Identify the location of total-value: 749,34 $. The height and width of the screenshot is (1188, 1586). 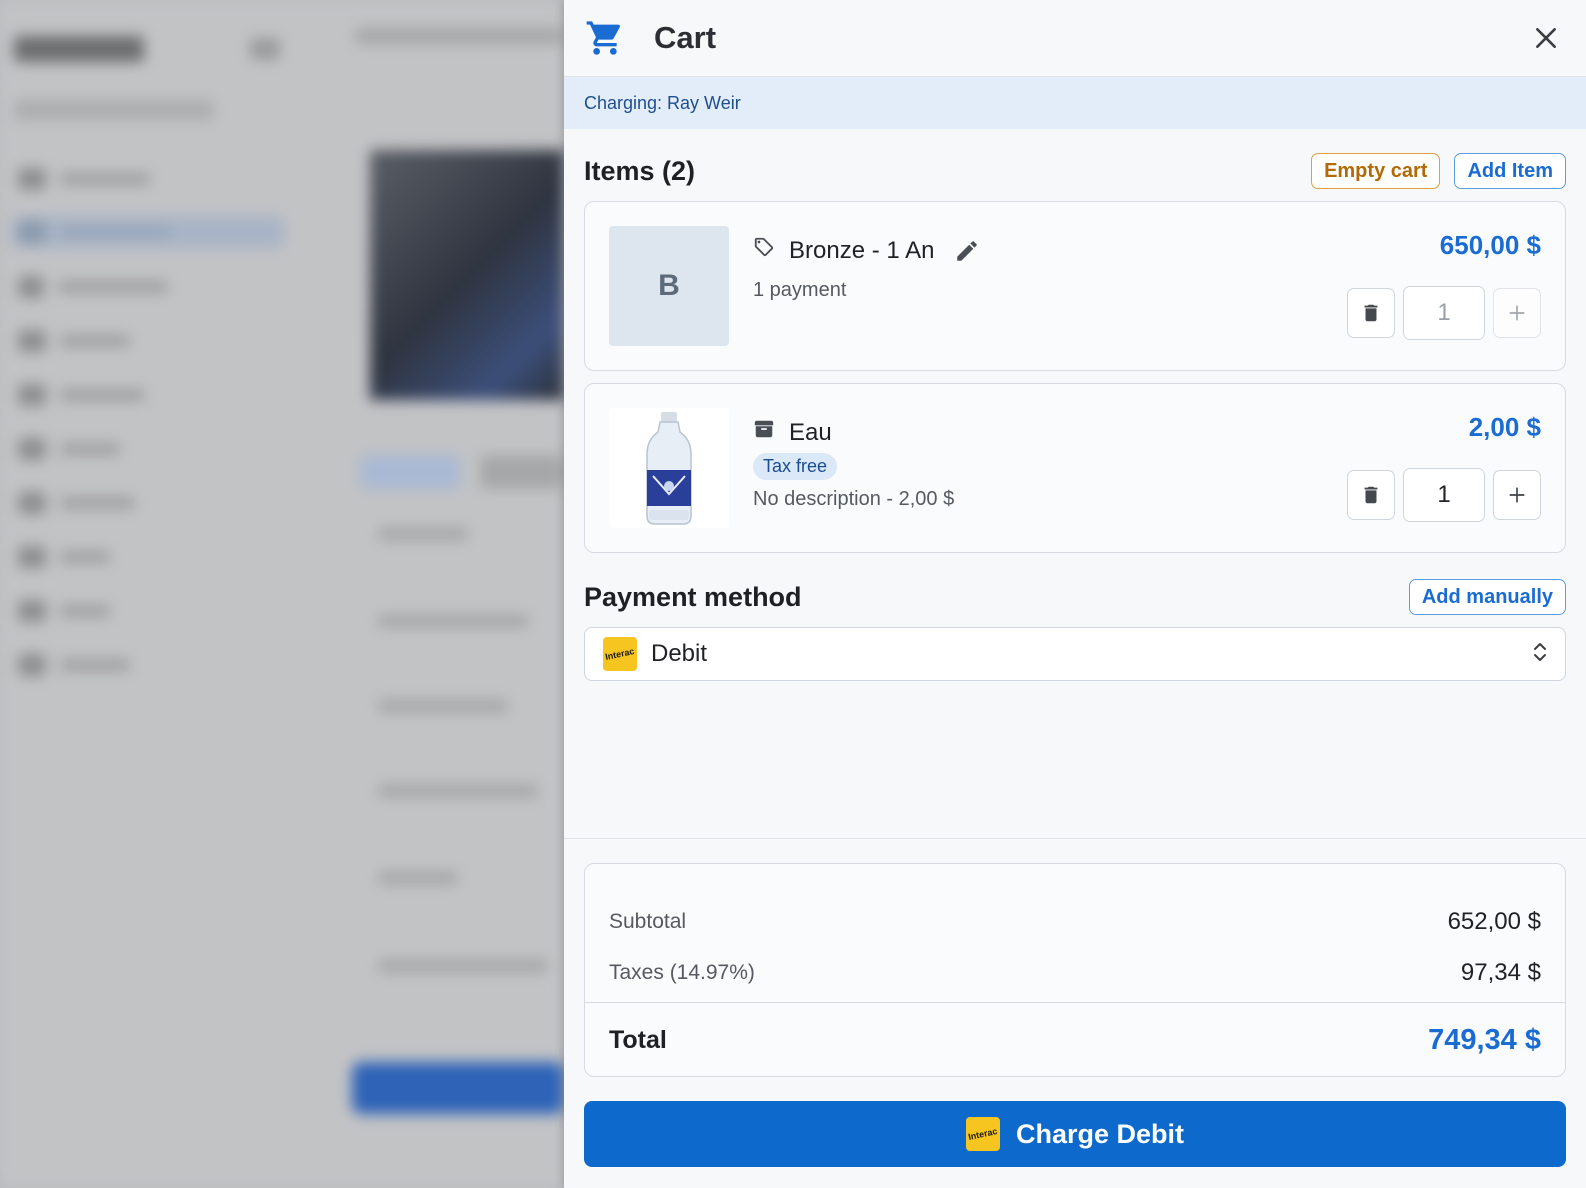
(1484, 1039).